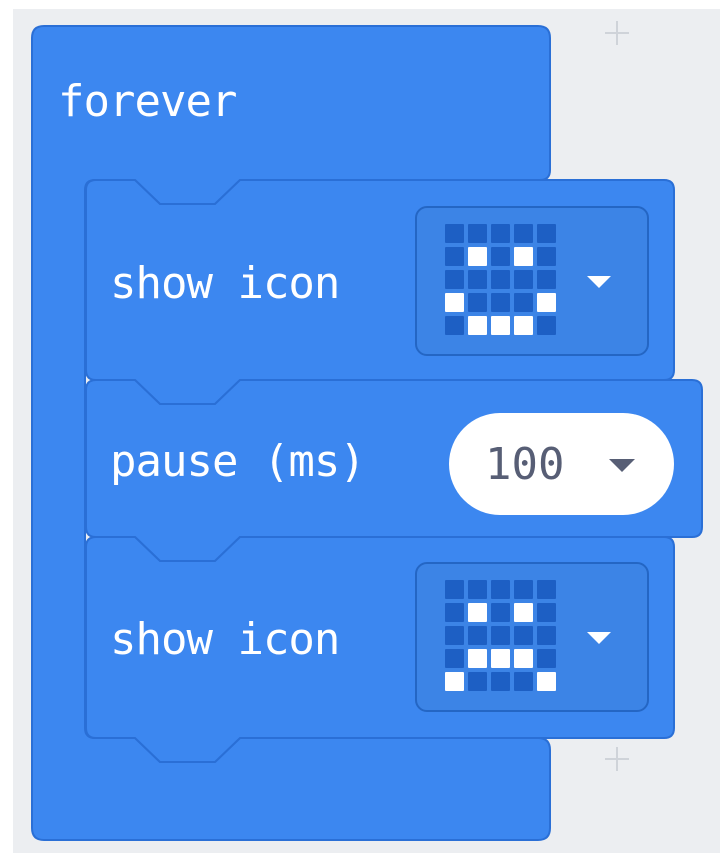  I want to click on sad-face-icon, so click(502, 637).